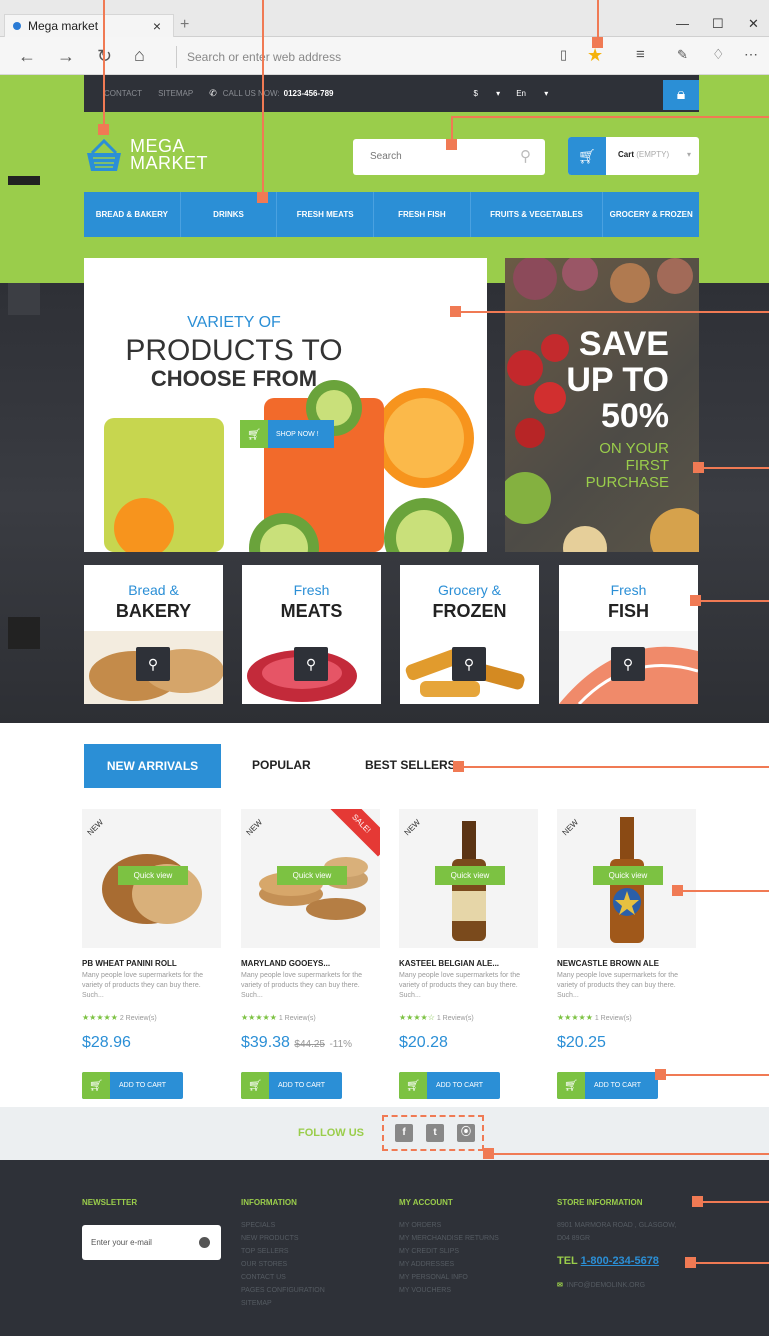 The image size is (769, 1336). What do you see at coordinates (326, 214) in the screenshot?
I see `nav-item-fresh-meats: FRESH MEATS` at bounding box center [326, 214].